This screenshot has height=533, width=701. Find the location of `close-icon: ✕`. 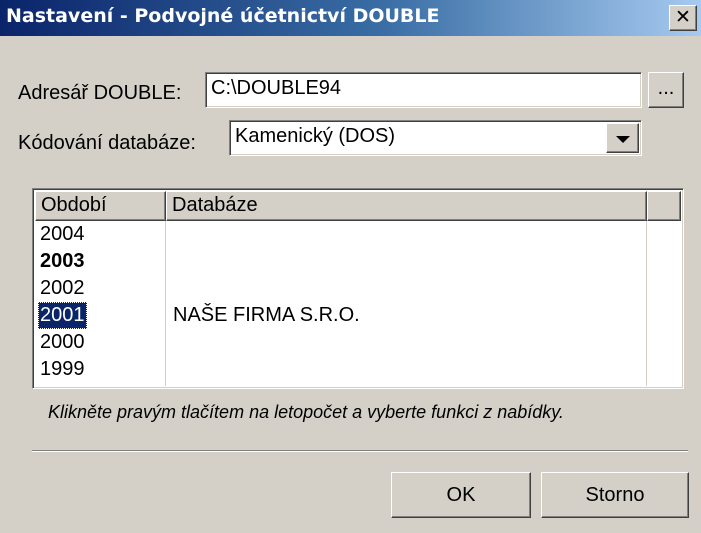

close-icon: ✕ is located at coordinates (683, 17).